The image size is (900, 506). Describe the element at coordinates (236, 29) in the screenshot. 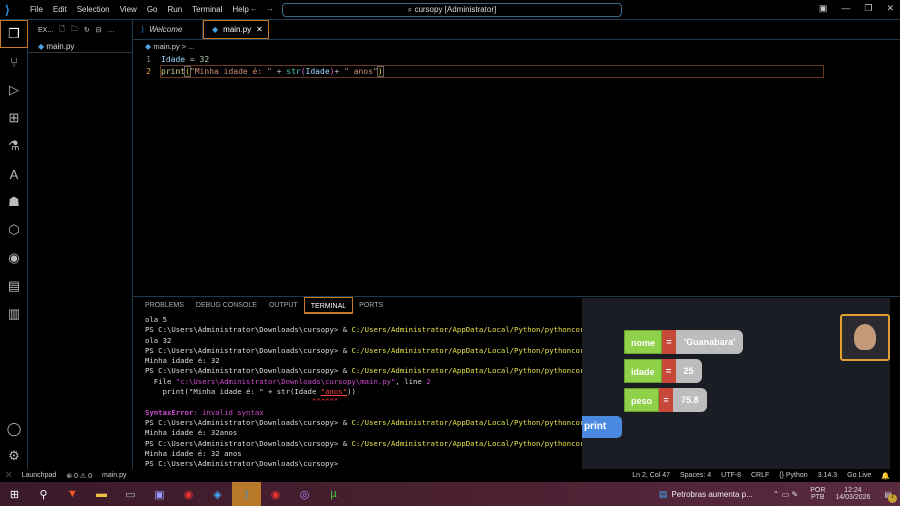

I see `tab-main-py: ◆ main.py ✕` at that location.